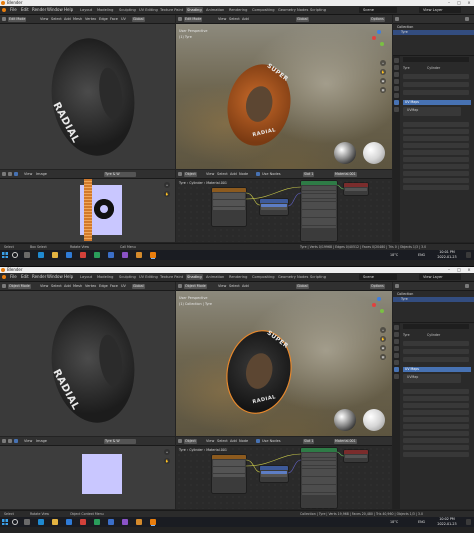 Image resolution: width=474 pixels, height=533 pixels. I want to click on zoom-icon: +, so click(383, 63).